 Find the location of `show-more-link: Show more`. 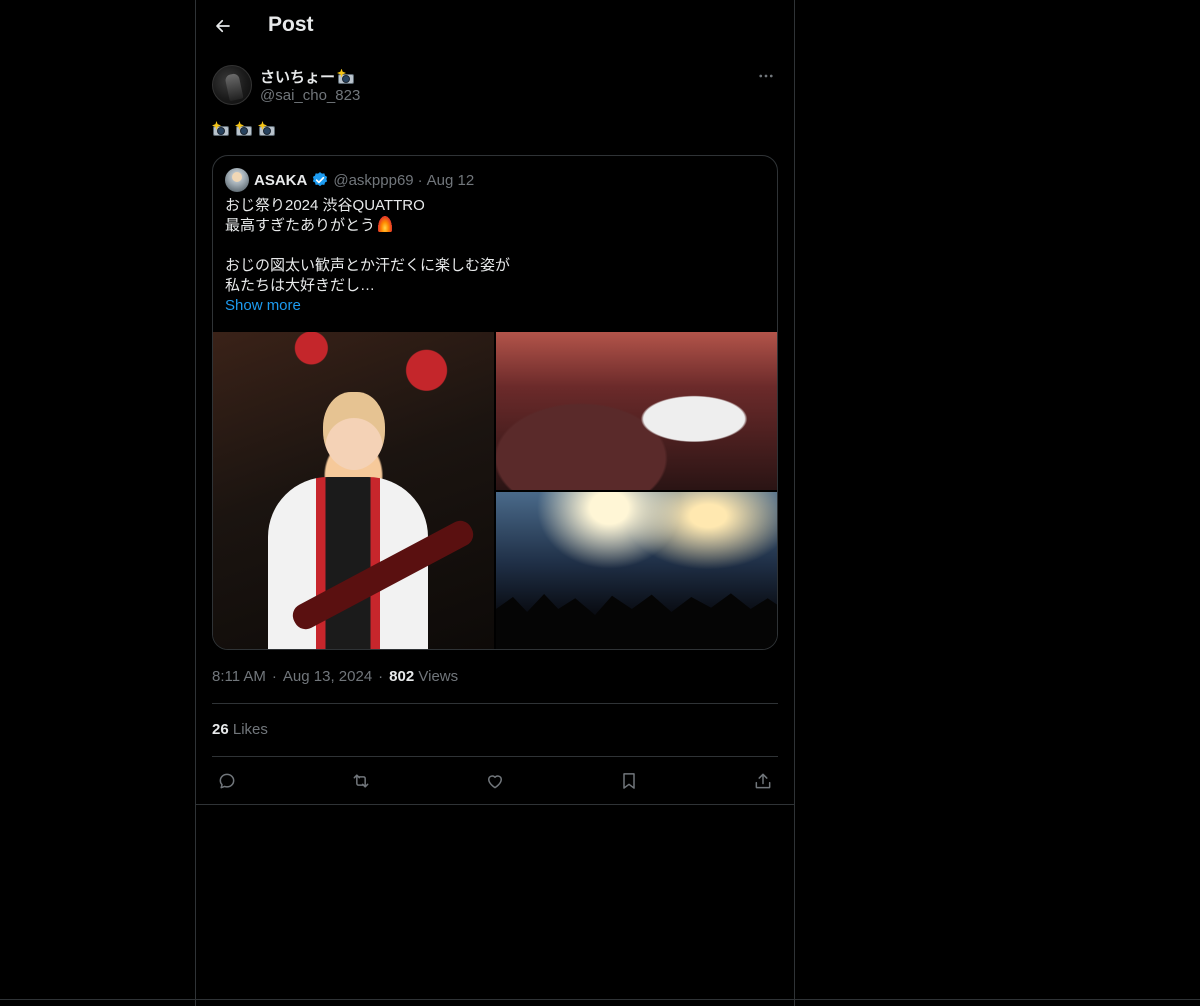

show-more-link: Show more is located at coordinates (263, 305).